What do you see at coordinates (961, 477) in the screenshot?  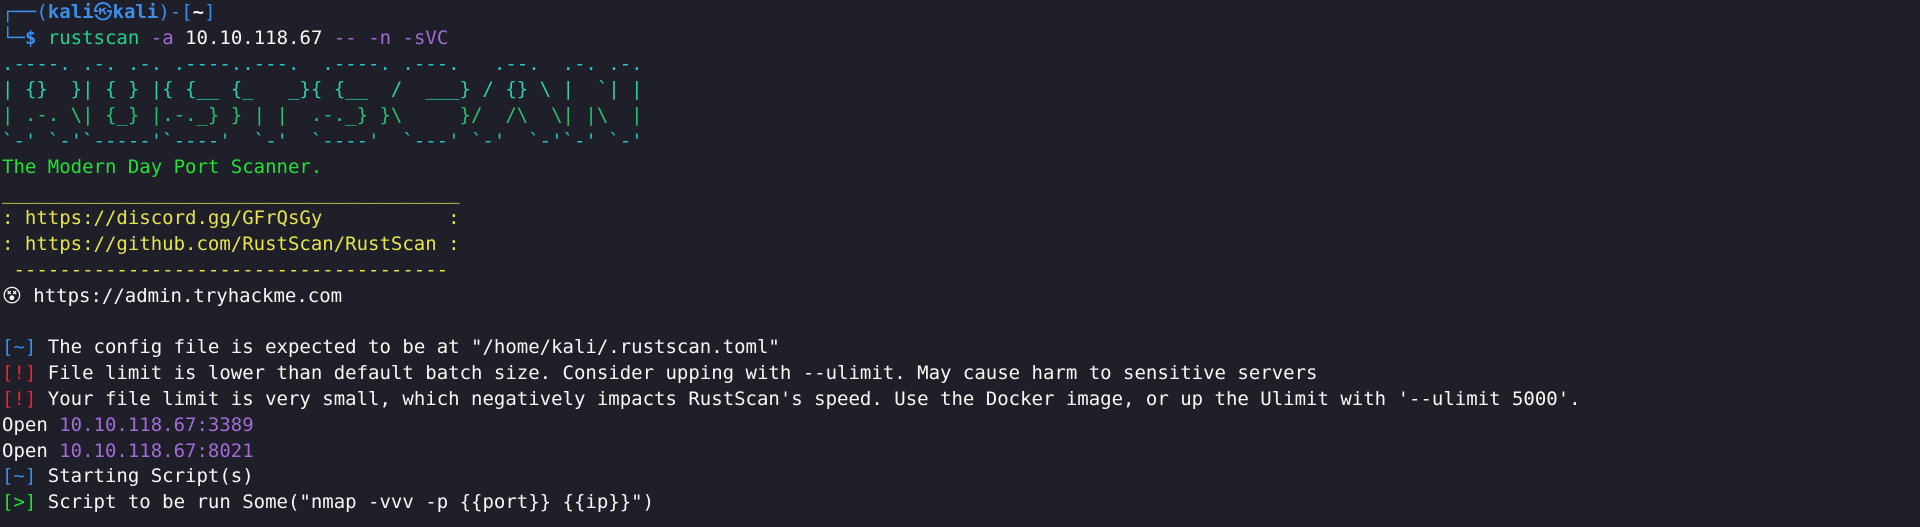 I see `script-log-line: [~] Starting Script(s)` at bounding box center [961, 477].